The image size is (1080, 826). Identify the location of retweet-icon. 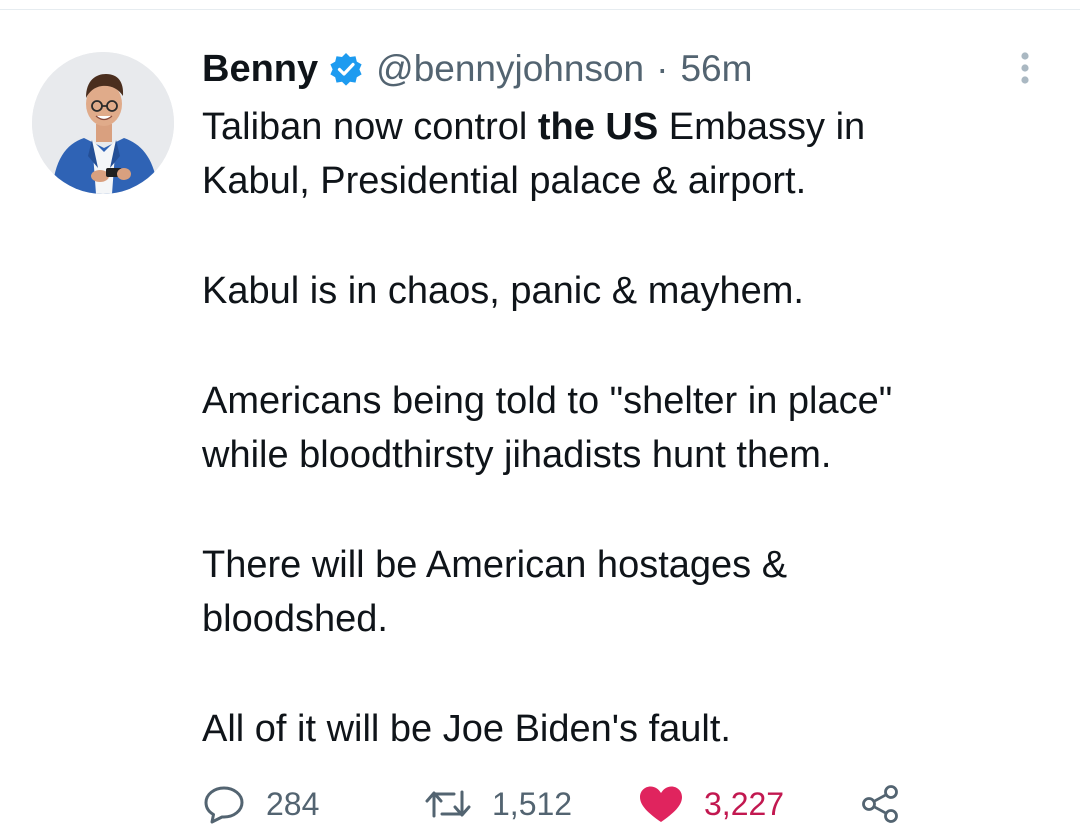
(448, 804).